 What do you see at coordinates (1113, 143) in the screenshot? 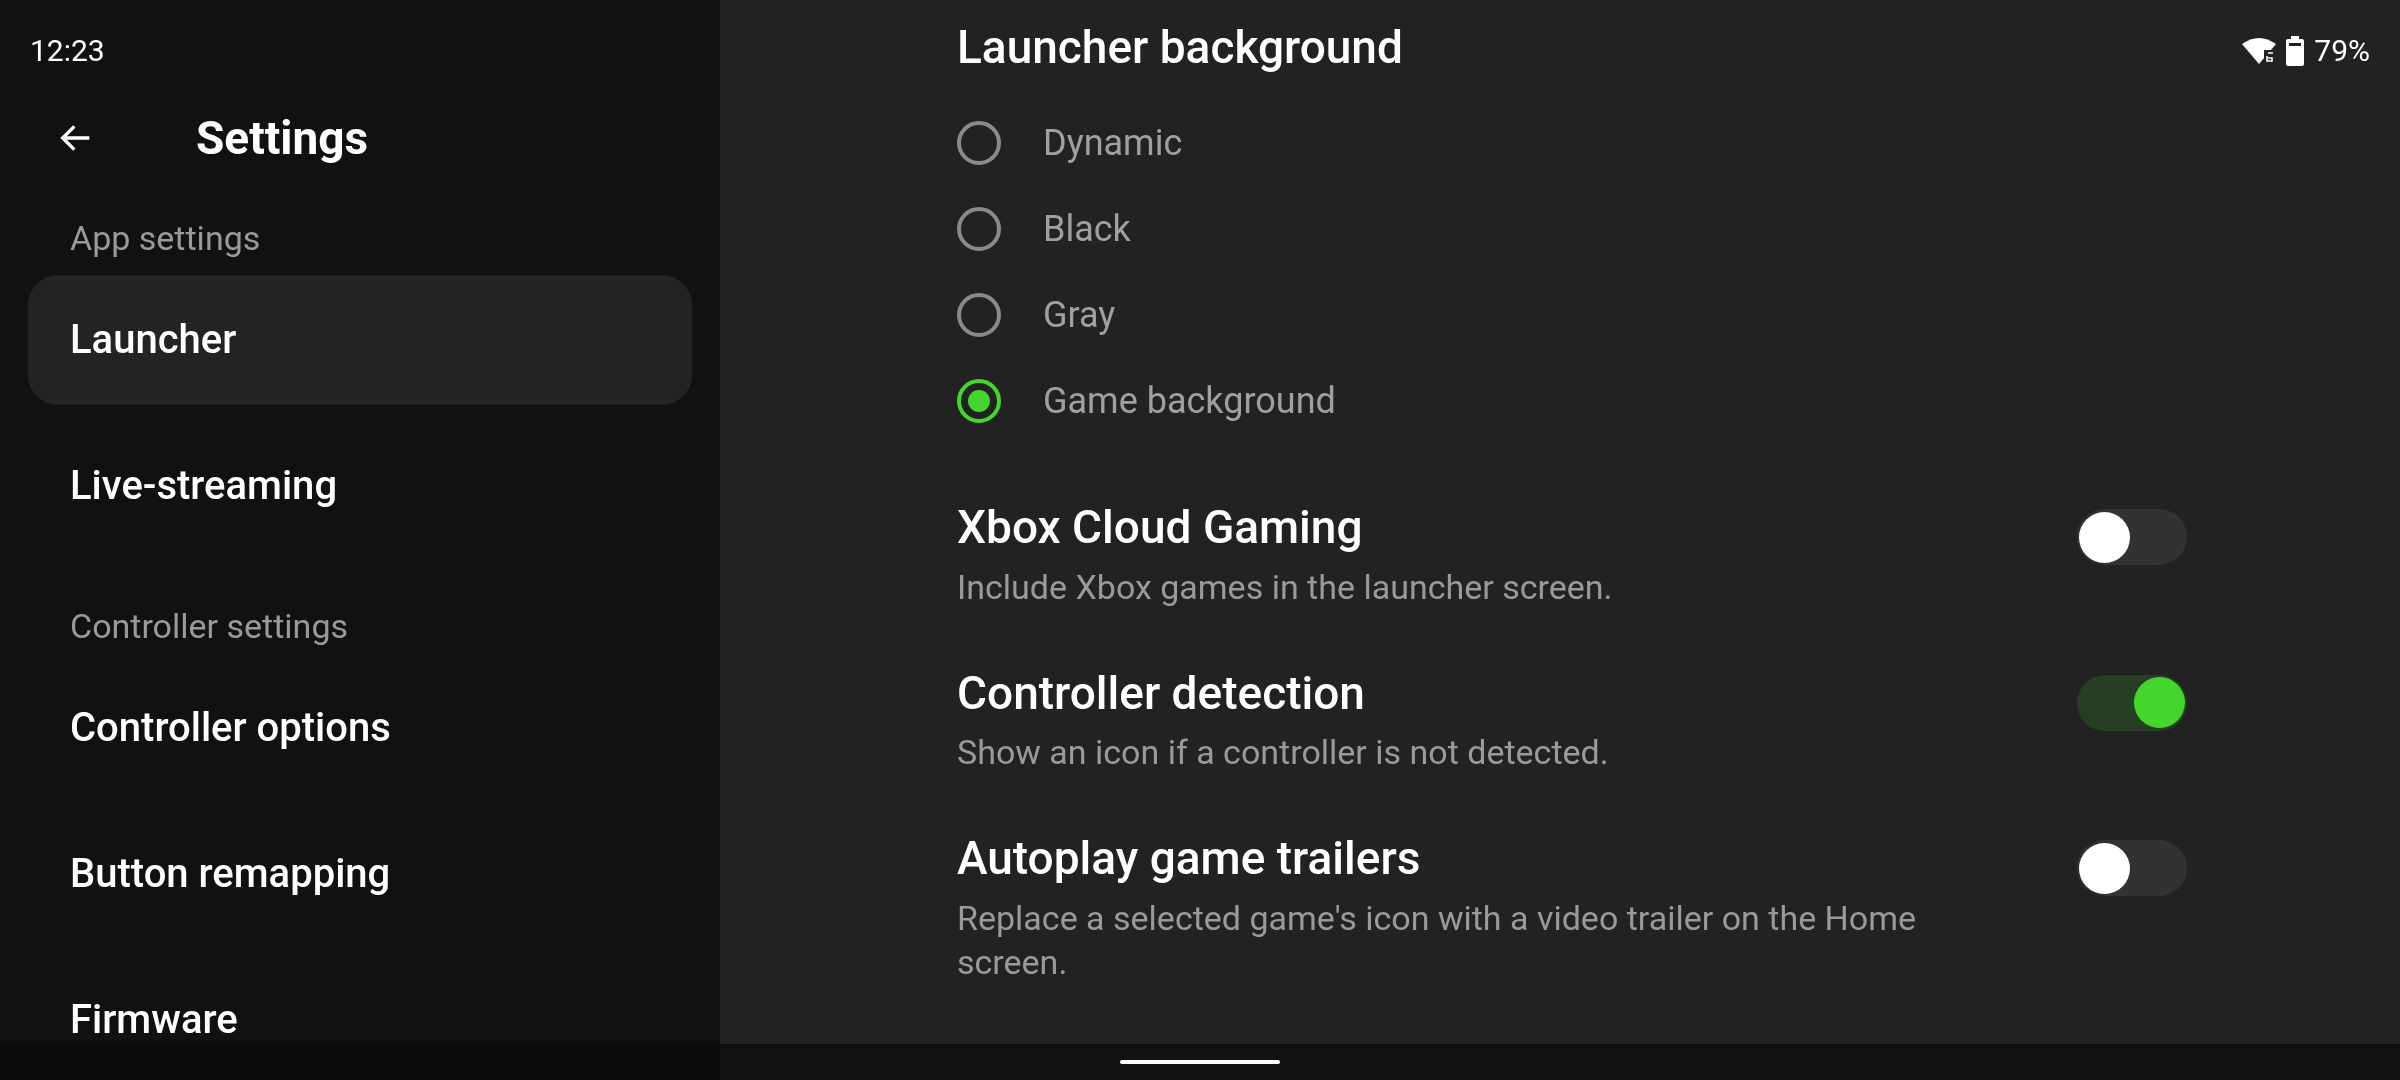
I see `radio-label: Dynamic` at bounding box center [1113, 143].